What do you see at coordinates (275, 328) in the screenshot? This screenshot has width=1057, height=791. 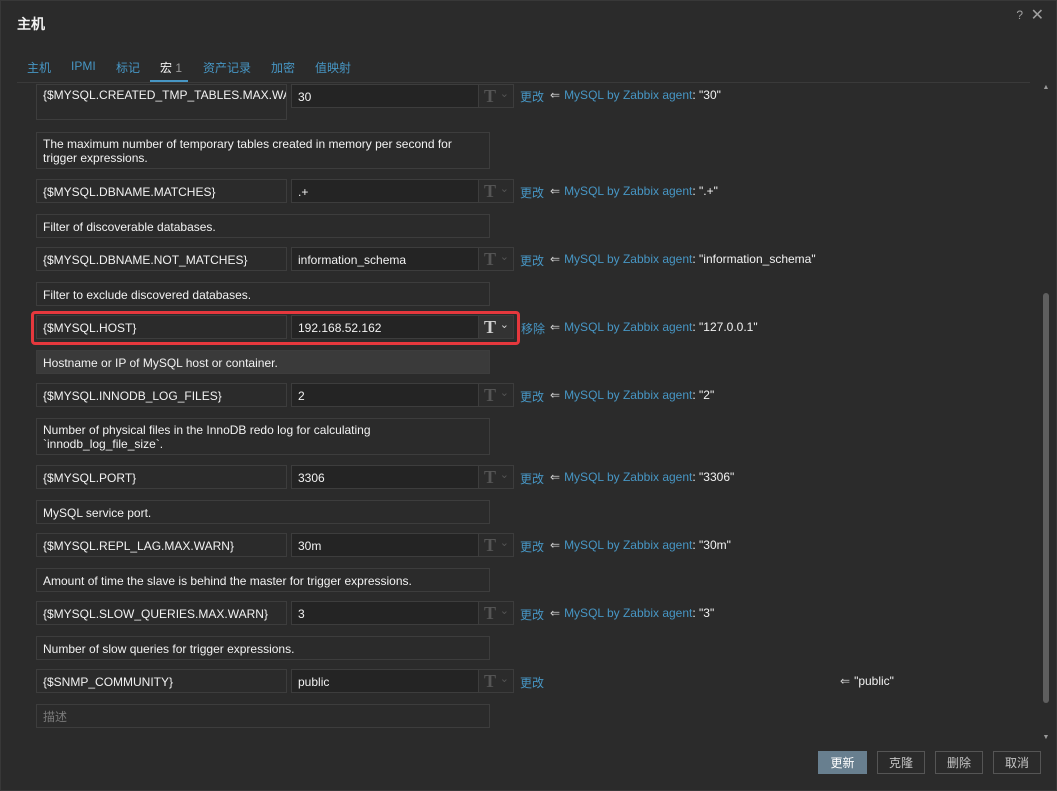 I see `highlight-box` at bounding box center [275, 328].